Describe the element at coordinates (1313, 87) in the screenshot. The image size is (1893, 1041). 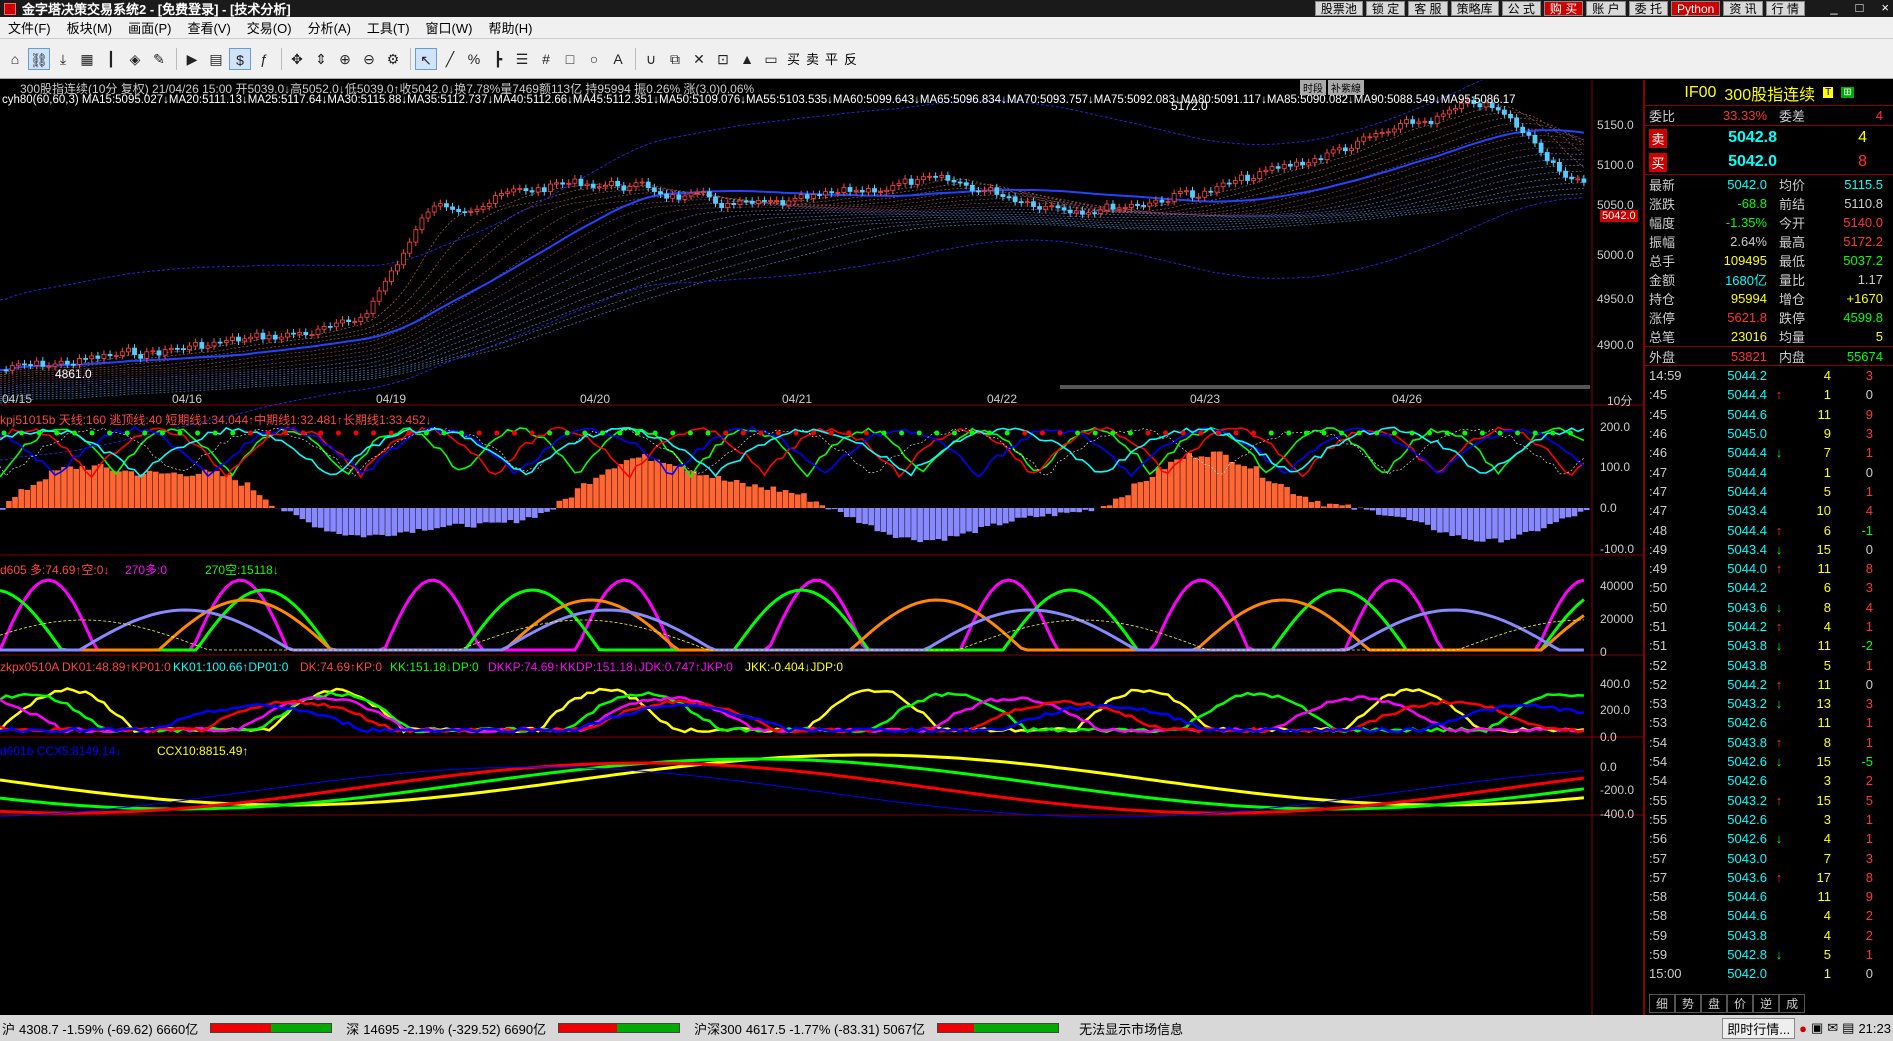
I see `tag-period: 时段` at that location.